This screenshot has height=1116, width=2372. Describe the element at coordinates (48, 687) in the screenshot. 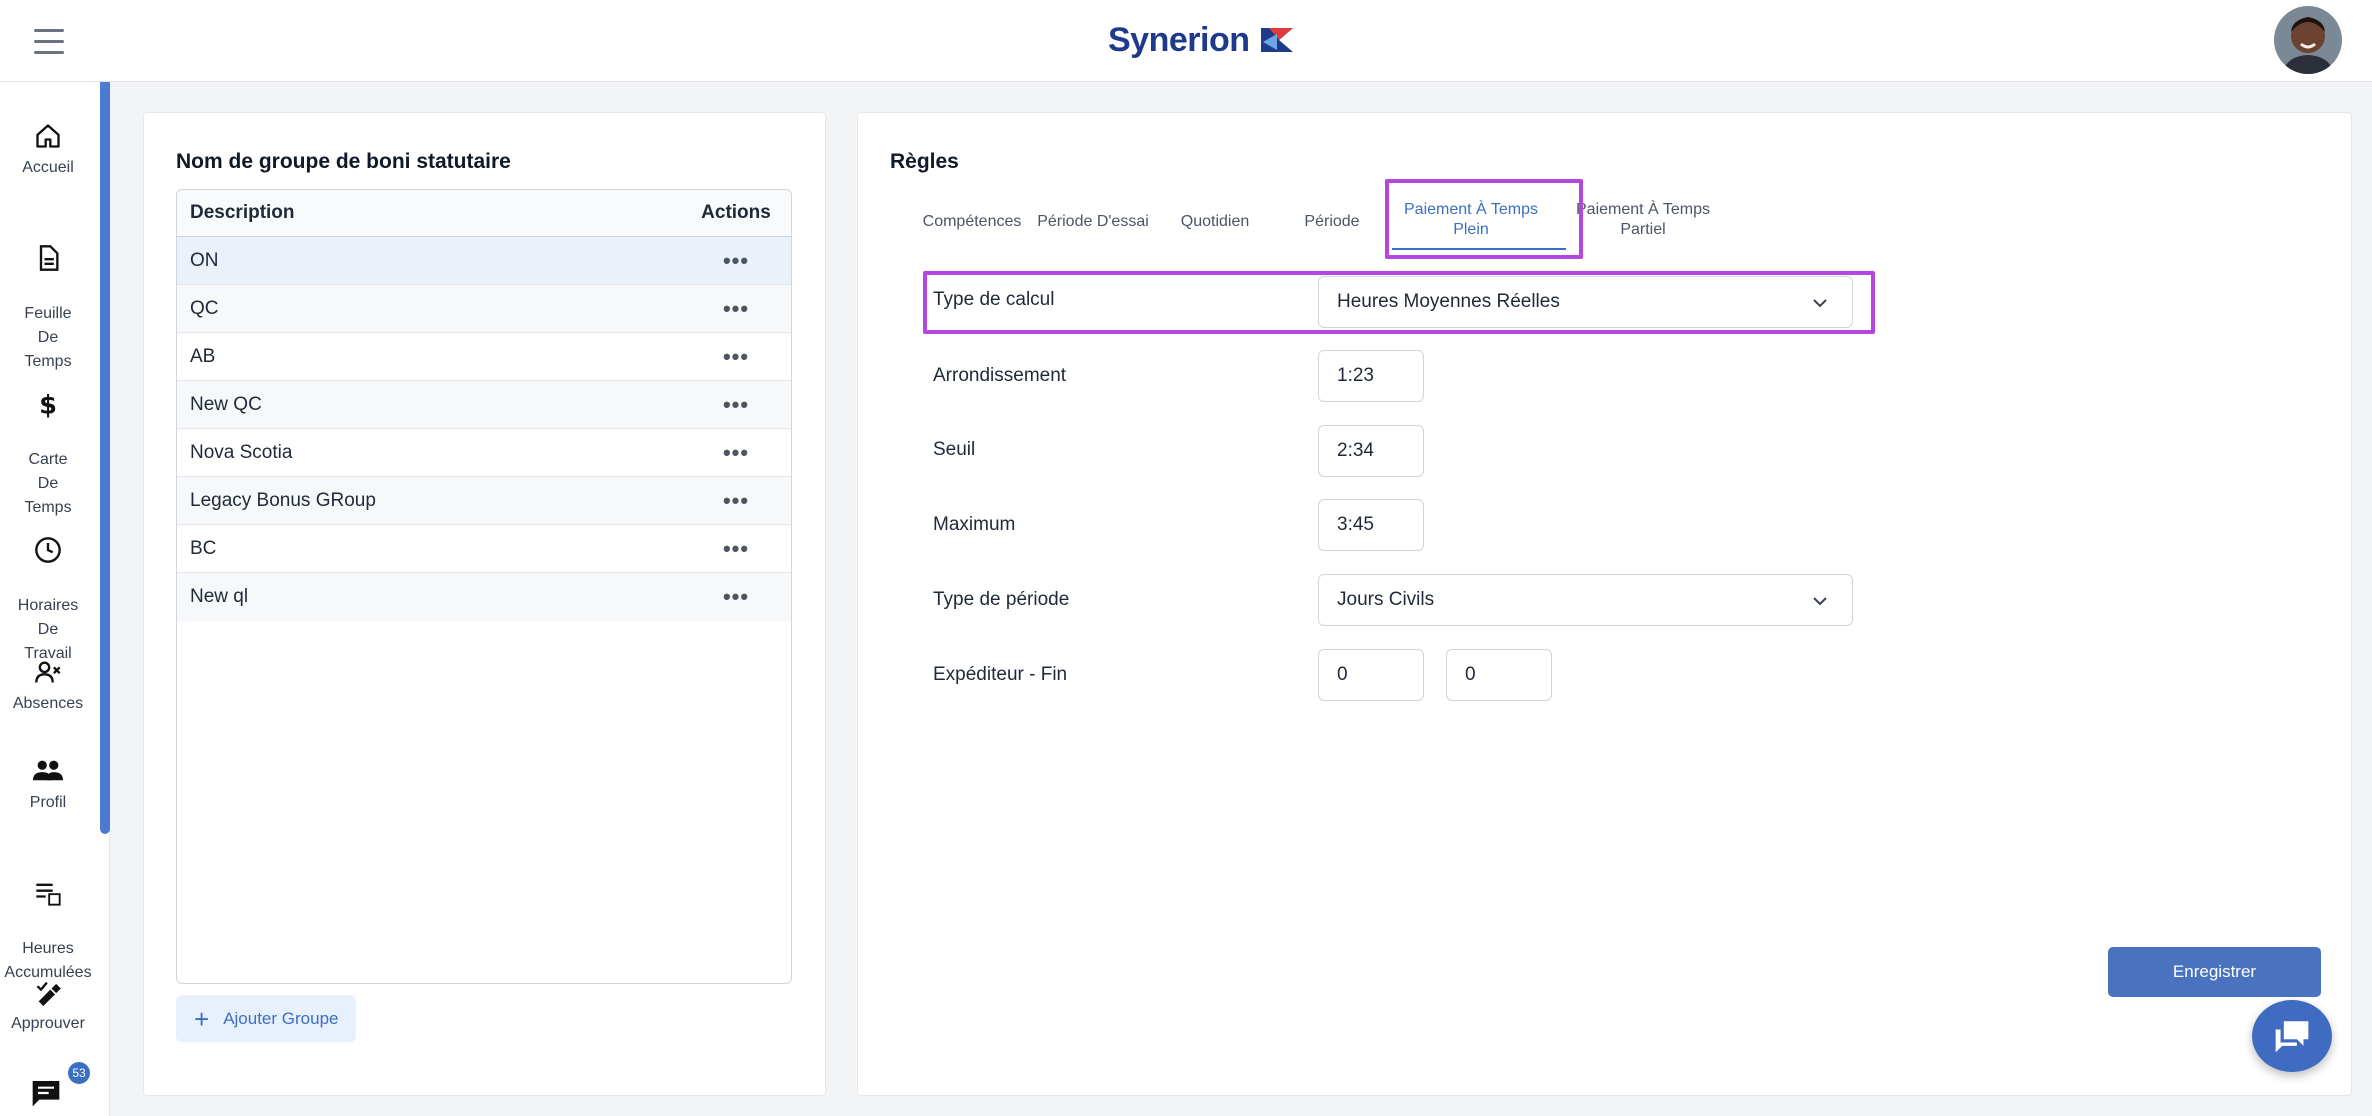

I see `sidebar-item-absences: Absences` at that location.